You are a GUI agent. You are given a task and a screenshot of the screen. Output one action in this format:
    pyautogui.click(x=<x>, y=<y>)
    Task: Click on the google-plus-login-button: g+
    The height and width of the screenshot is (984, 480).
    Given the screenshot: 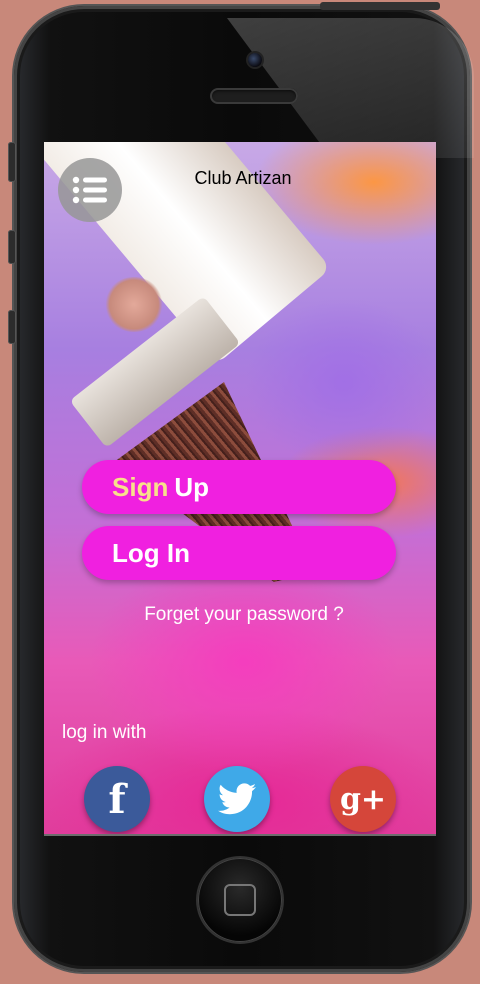 What is the action you would take?
    pyautogui.click(x=363, y=799)
    